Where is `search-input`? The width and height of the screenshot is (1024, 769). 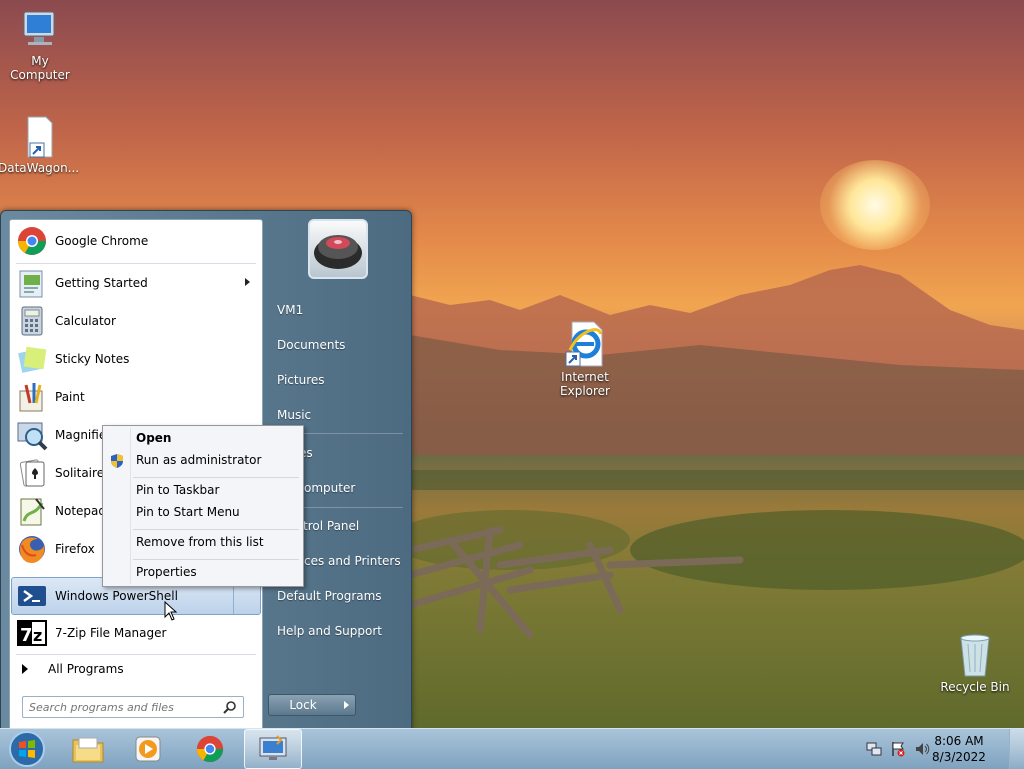 search-input is located at coordinates (122, 707).